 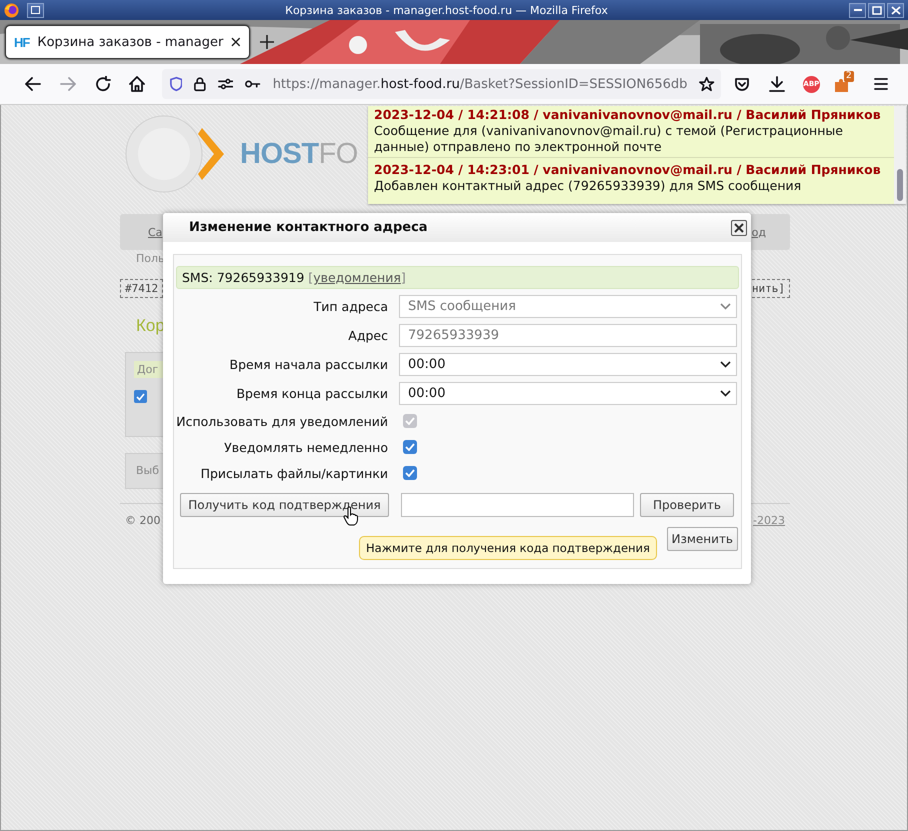 I want to click on notification-header: 2023-12-04 / 14:23:01 / vanivanivanovnov@mail.ru / Василий Пряников, so click(x=628, y=170).